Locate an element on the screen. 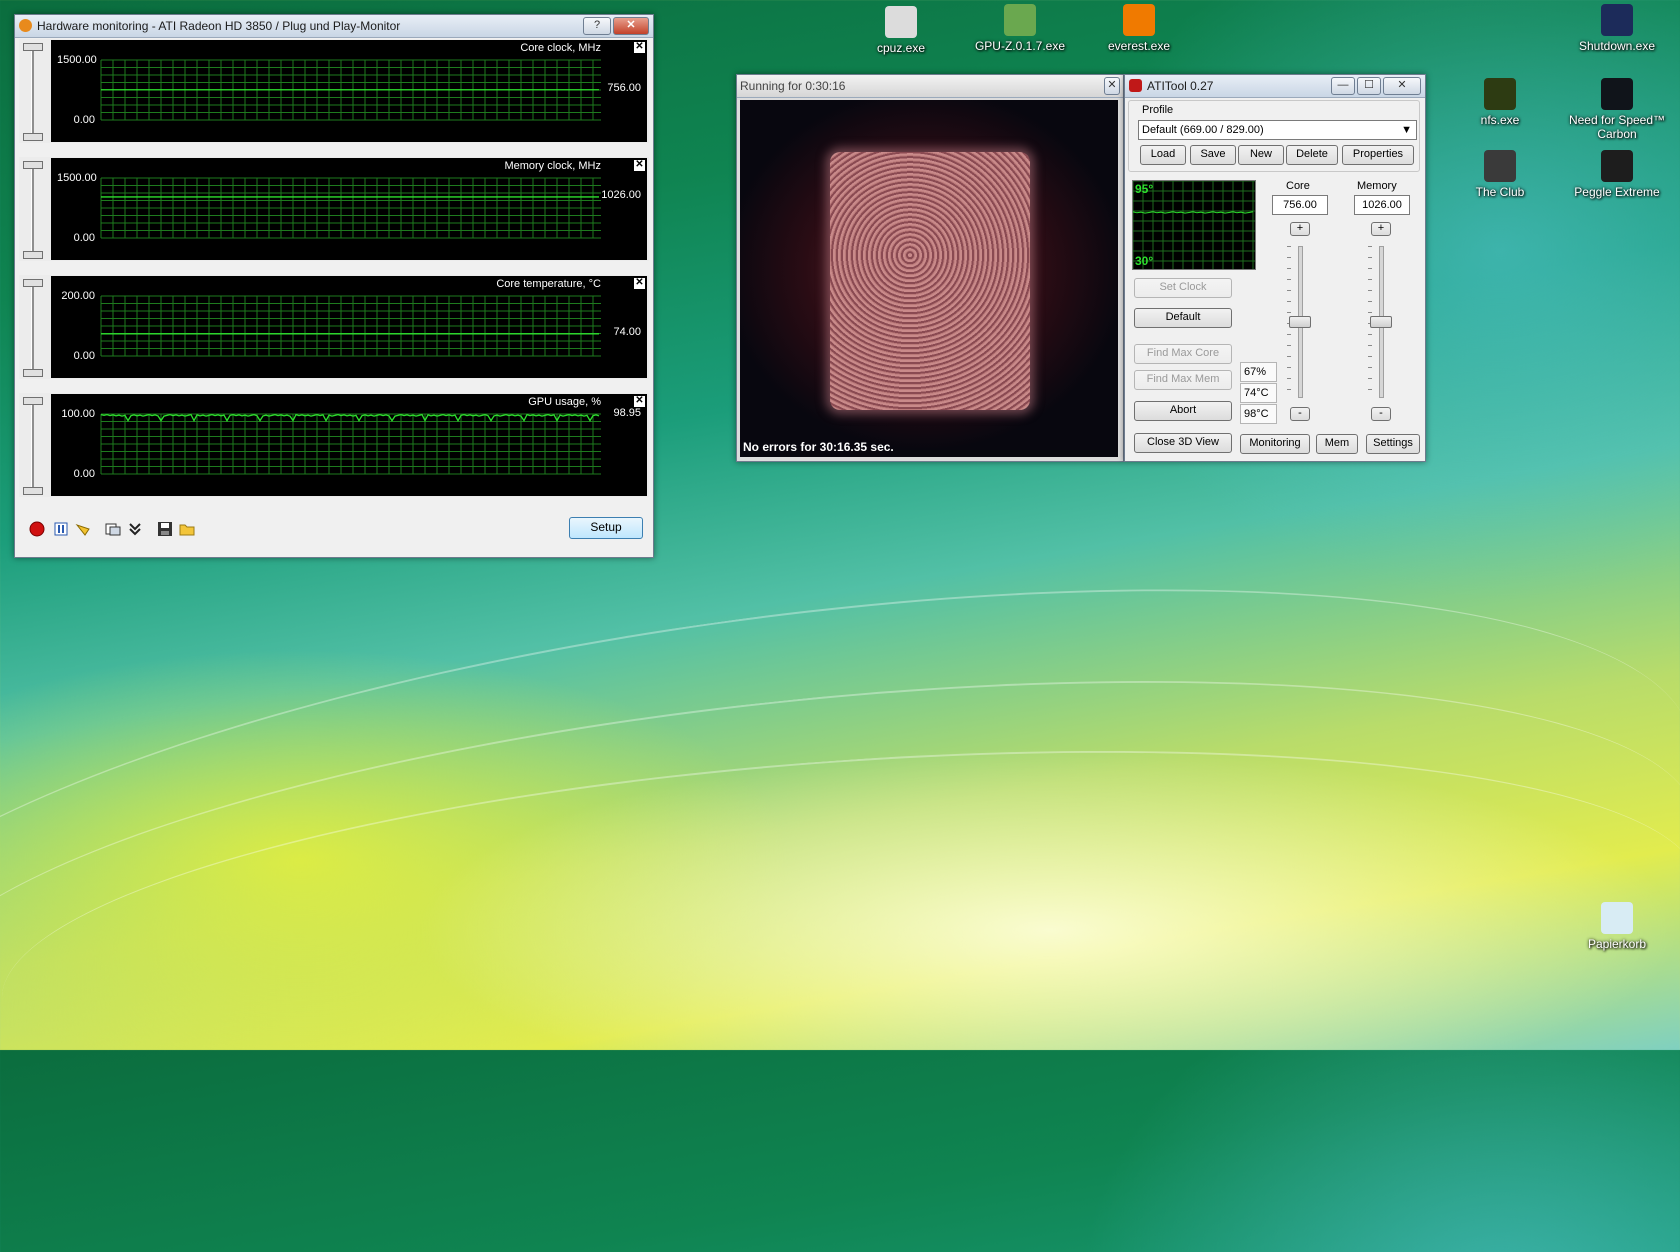  desktop-icon: nfs.exe is located at coordinates (1500, 102).